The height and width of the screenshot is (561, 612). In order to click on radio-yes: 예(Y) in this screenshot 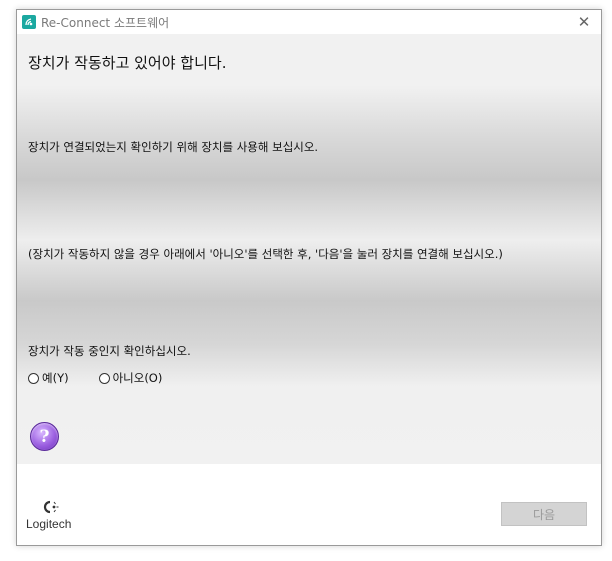, I will do `click(48, 378)`.